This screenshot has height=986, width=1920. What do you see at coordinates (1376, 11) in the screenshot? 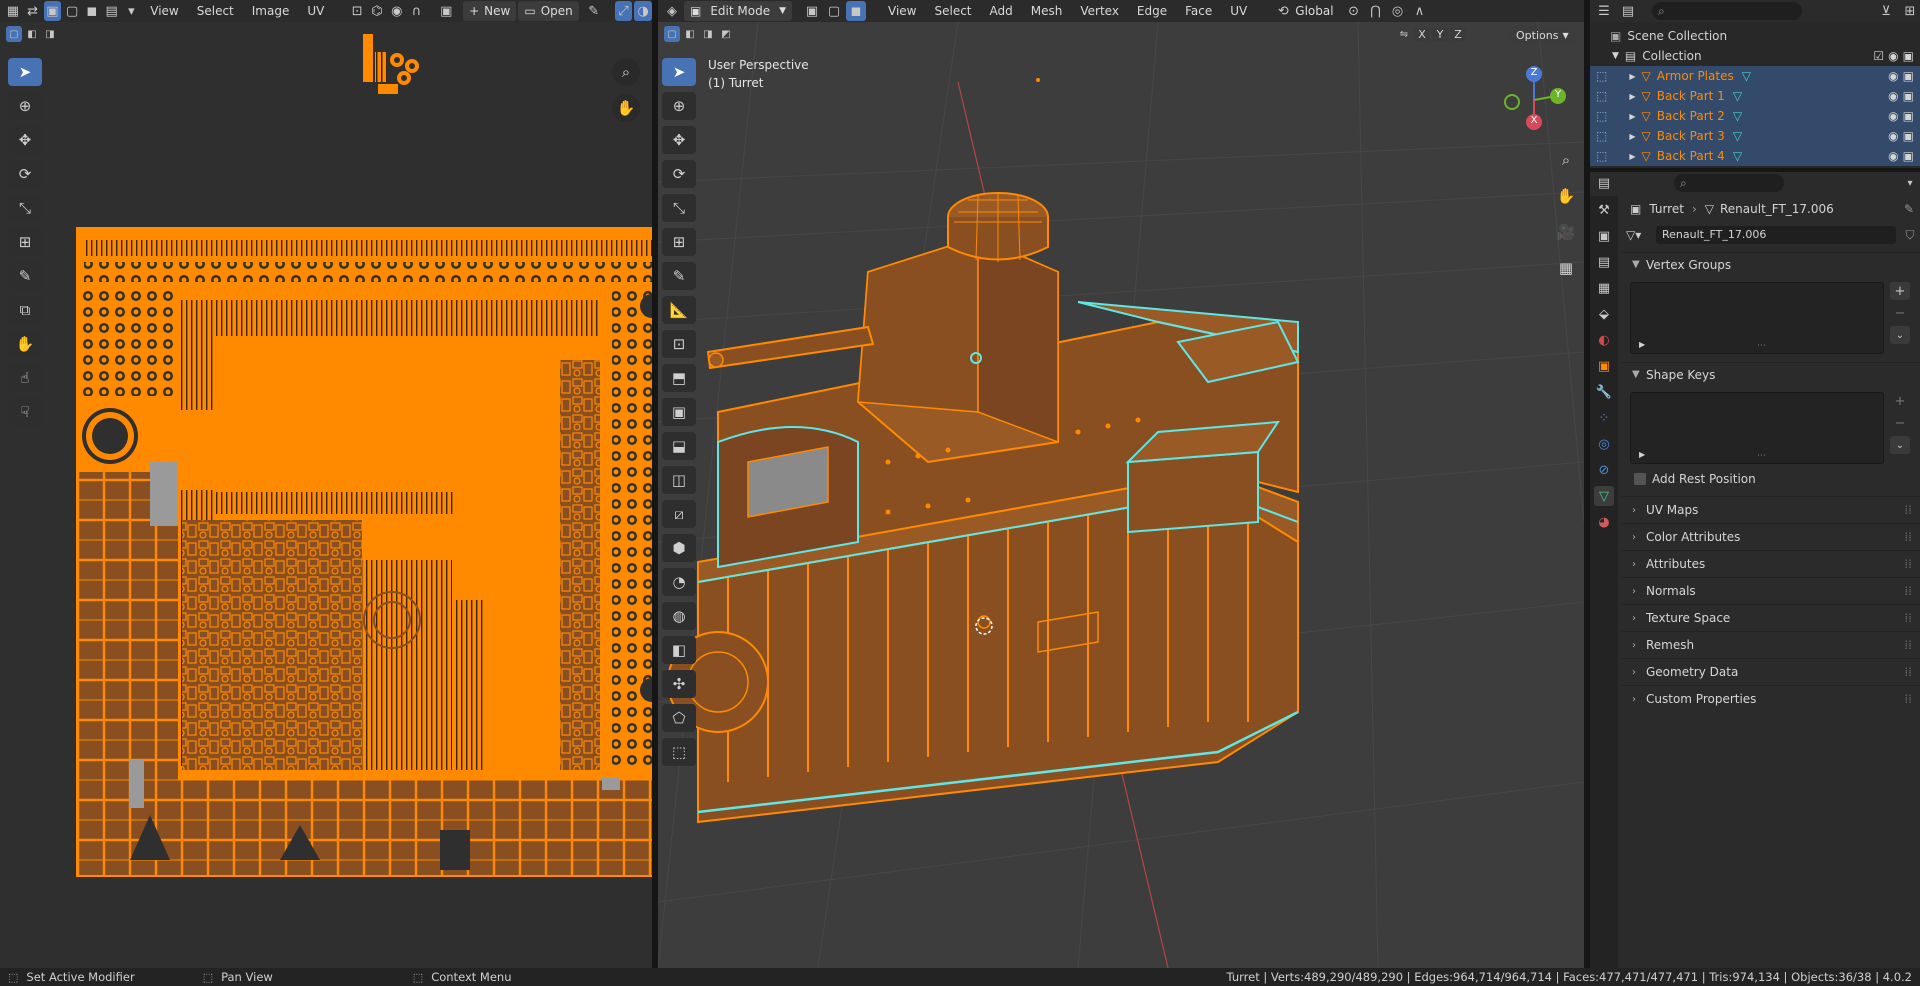
I see `snap-magnet-icon: ⋂` at bounding box center [1376, 11].